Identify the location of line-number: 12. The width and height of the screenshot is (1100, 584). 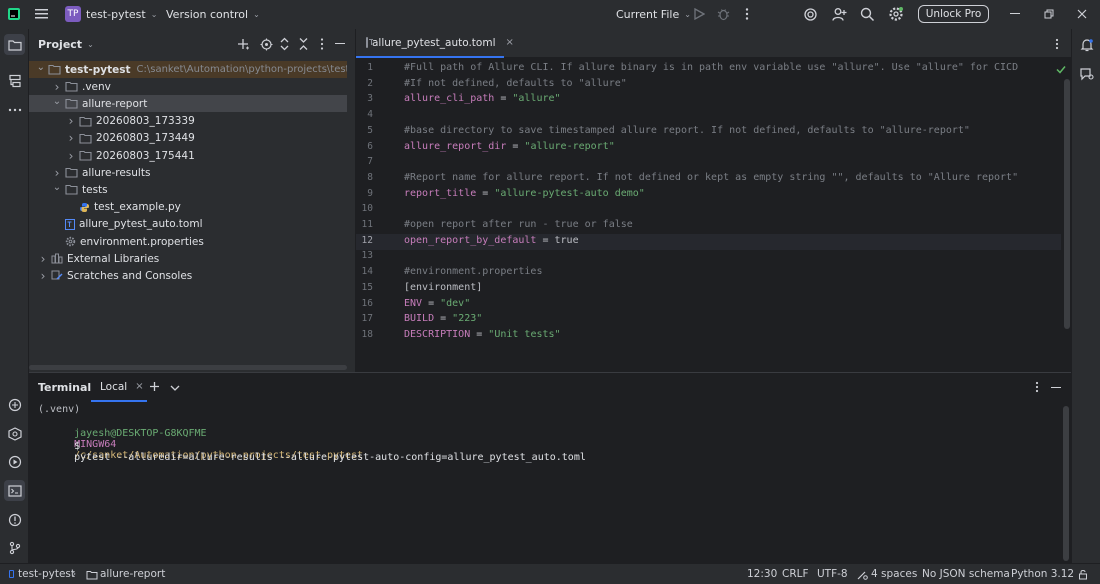
(367, 240).